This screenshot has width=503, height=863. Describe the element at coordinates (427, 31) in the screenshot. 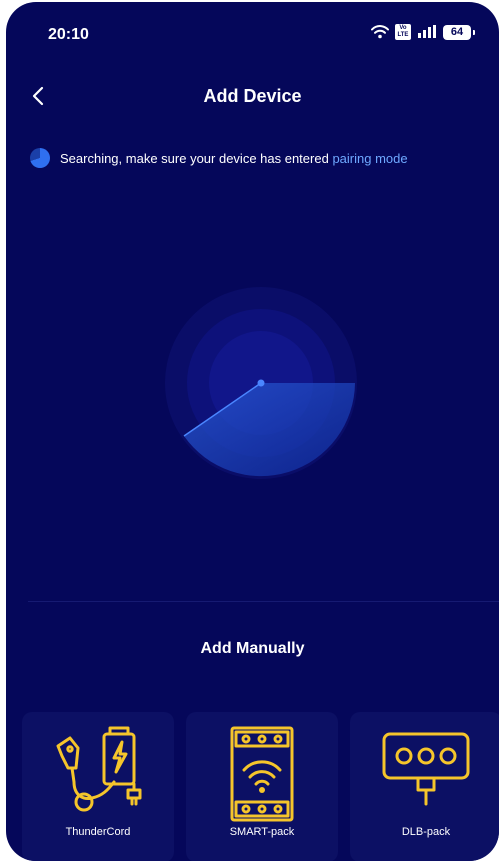

I see `signal-icon` at that location.